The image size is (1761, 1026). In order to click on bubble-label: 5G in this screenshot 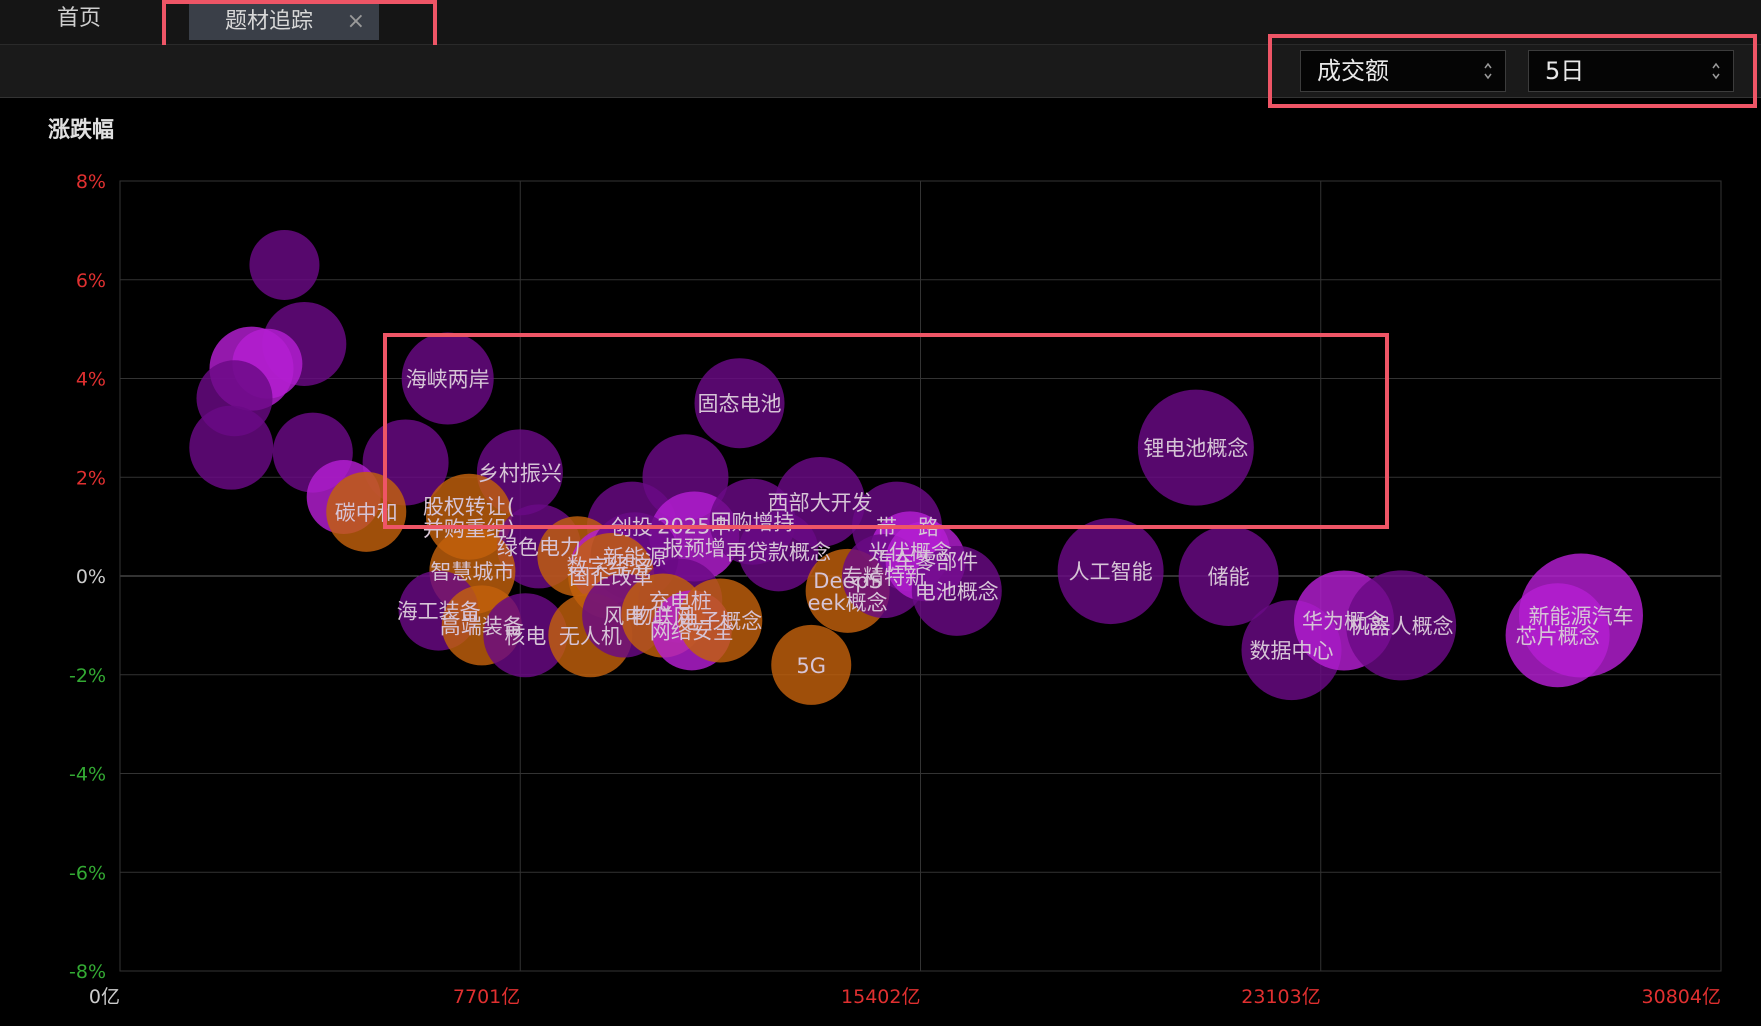, I will do `click(811, 666)`.